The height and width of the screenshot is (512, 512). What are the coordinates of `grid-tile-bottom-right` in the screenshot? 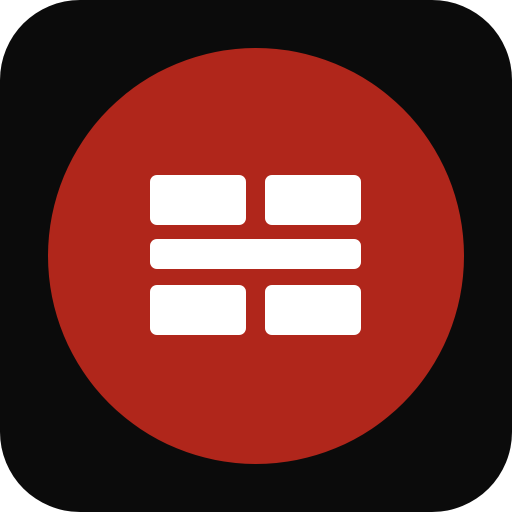 It's located at (313, 310).